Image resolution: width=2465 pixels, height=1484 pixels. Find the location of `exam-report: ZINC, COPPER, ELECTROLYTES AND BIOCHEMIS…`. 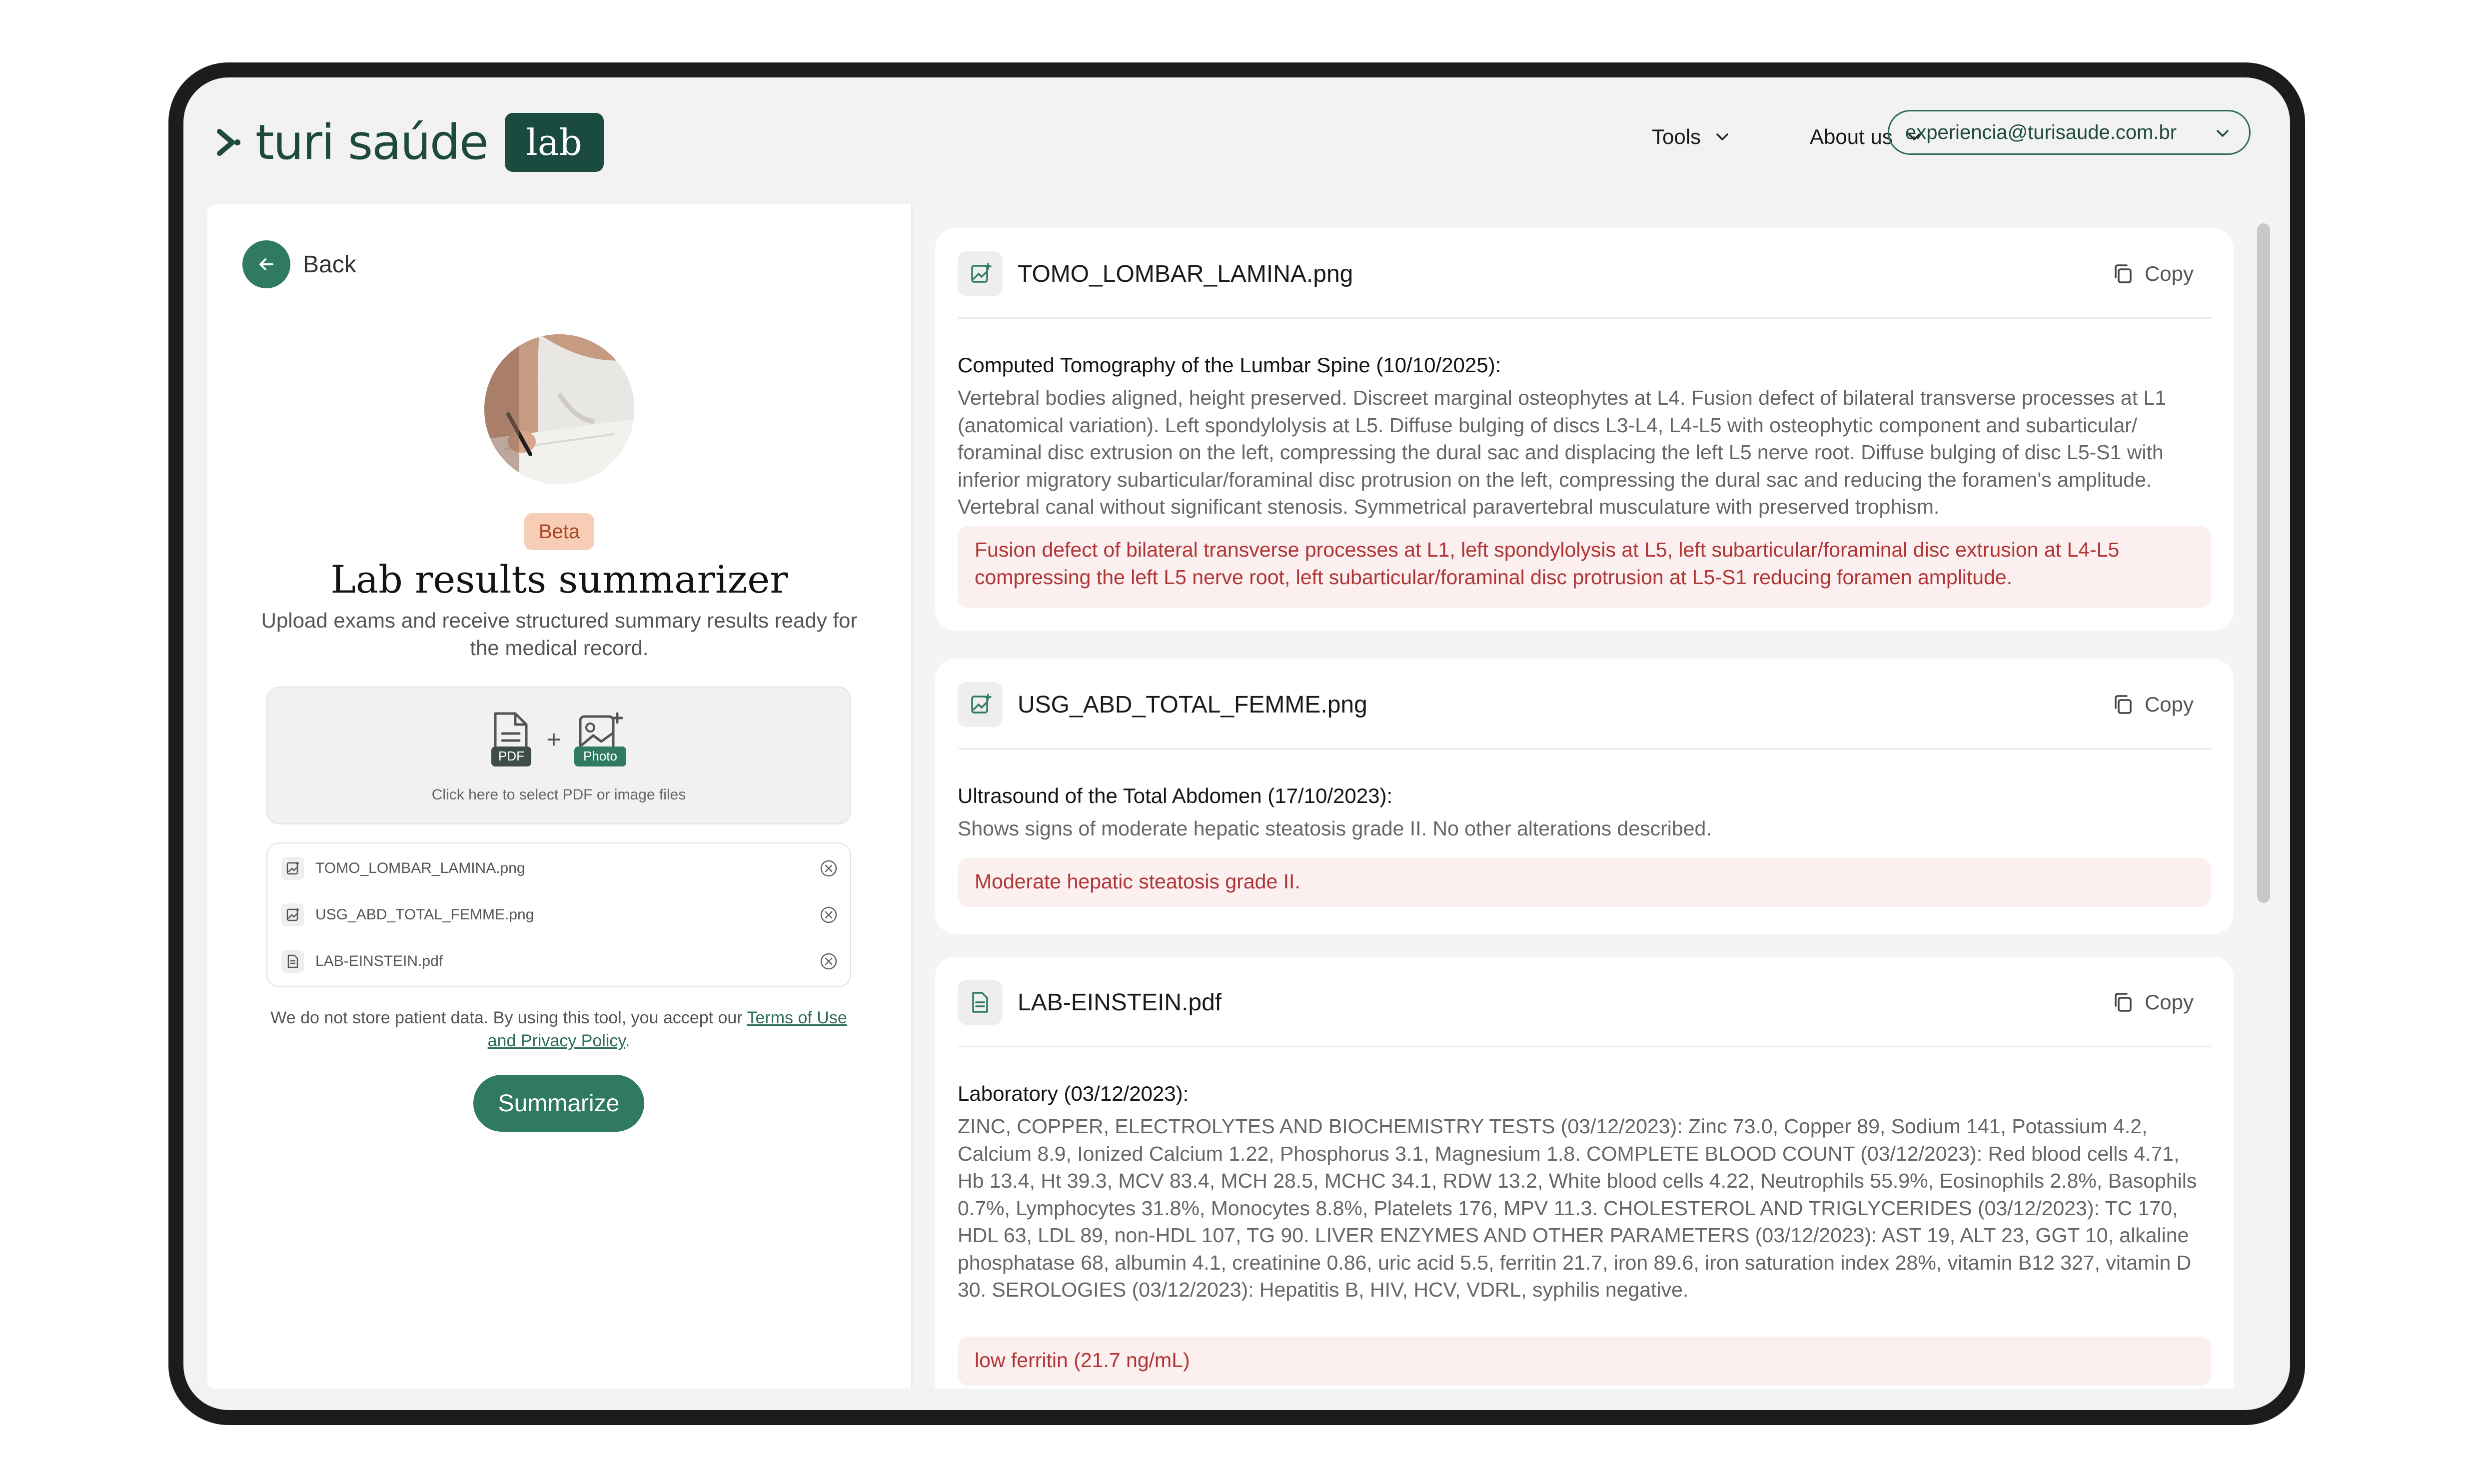

exam-report: ZINC, COPPER, ELECTROLYTES AND BIOCHEMIS… is located at coordinates (1577, 1208).